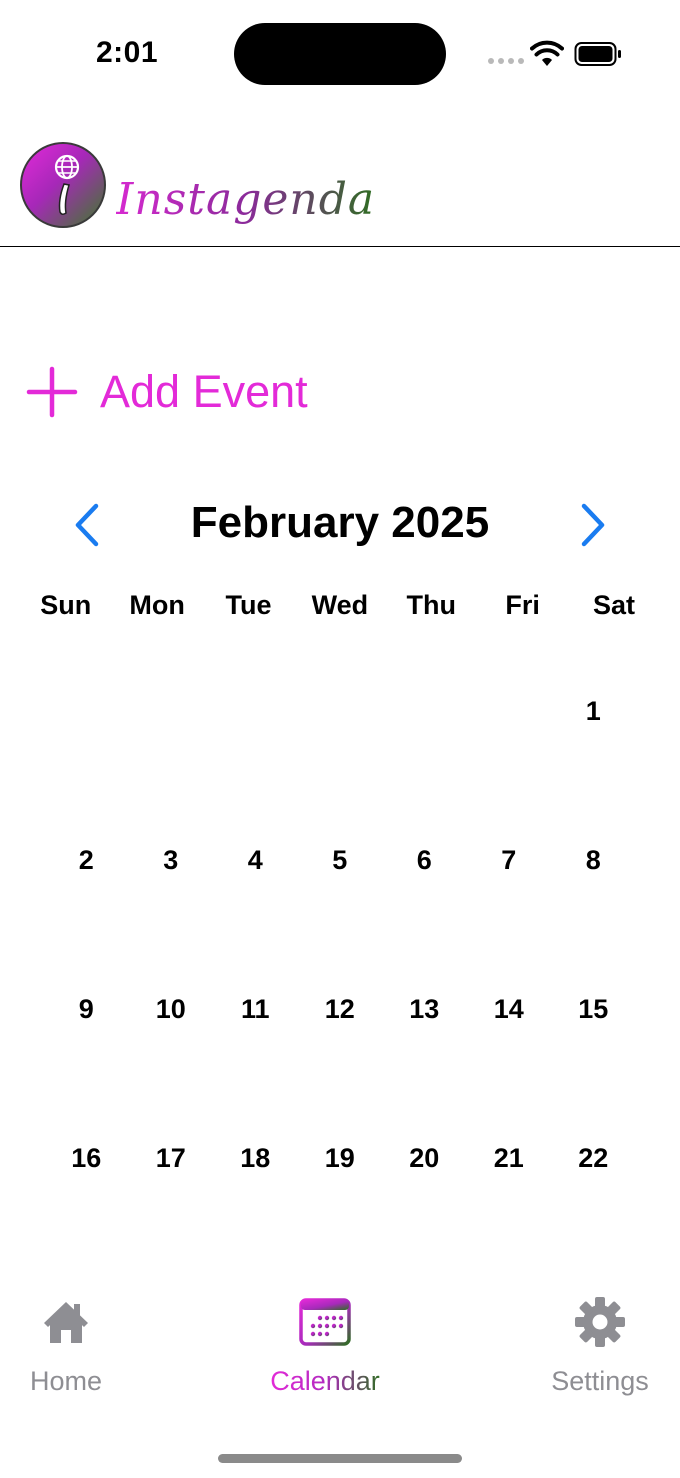  What do you see at coordinates (547, 53) in the screenshot?
I see `wifi-icon` at bounding box center [547, 53].